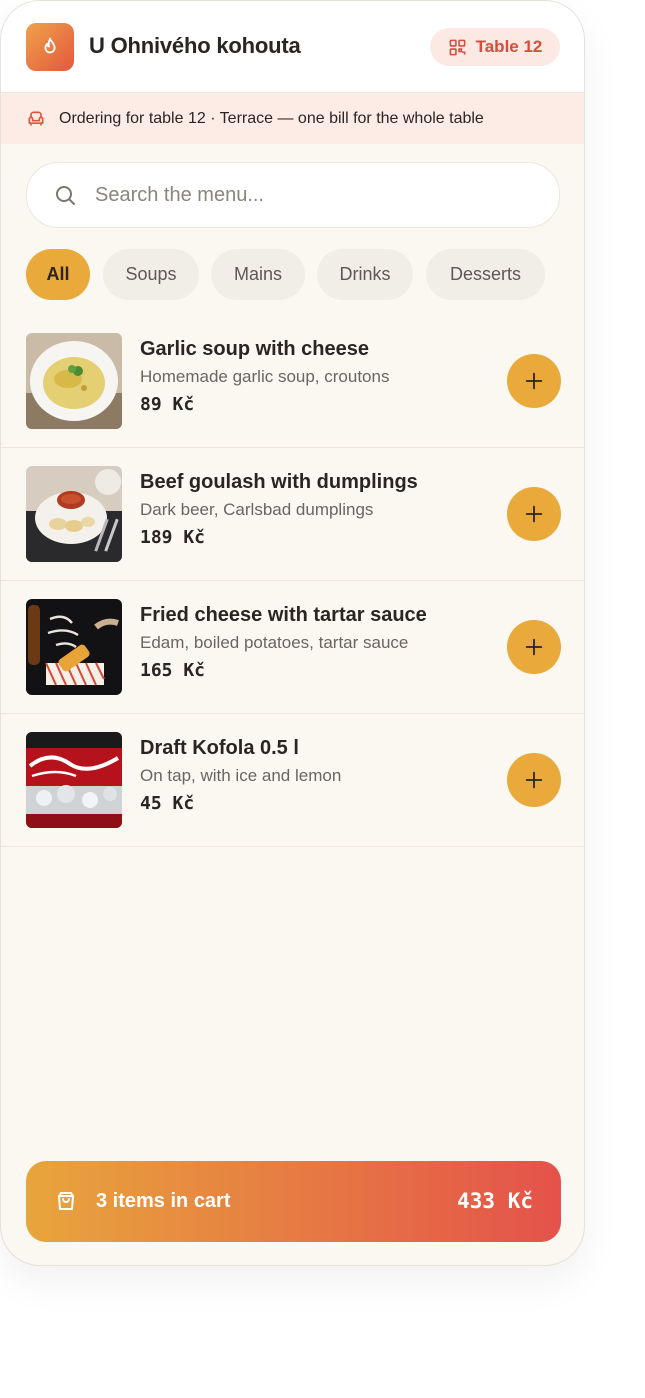  I want to click on category-chip-desserts: Desserts, so click(485, 274).